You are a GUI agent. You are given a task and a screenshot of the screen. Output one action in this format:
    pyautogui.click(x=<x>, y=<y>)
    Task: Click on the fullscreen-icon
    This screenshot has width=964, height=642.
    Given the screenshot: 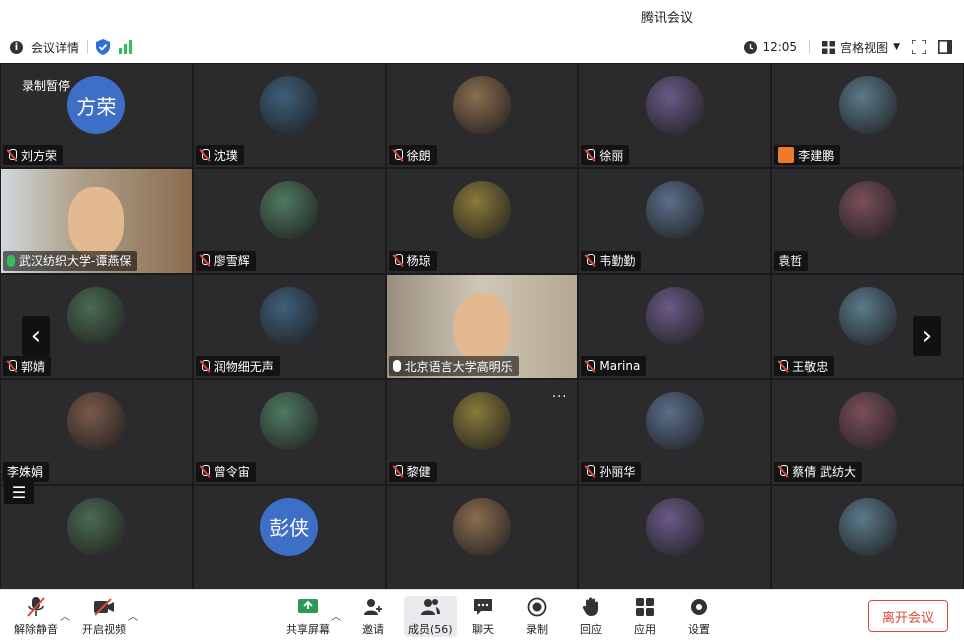 What is the action you would take?
    pyautogui.click(x=919, y=47)
    